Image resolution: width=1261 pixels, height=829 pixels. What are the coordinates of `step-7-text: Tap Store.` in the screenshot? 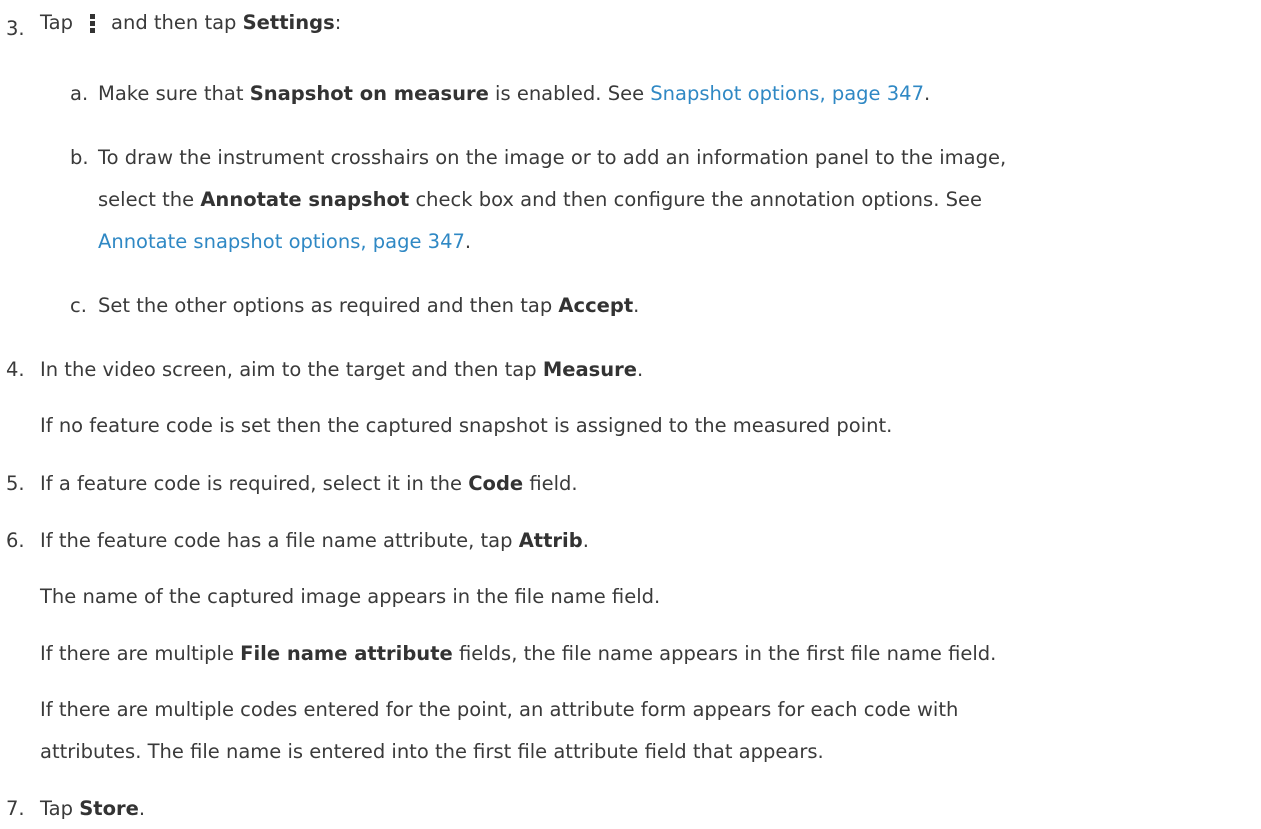 It's located at (93, 808).